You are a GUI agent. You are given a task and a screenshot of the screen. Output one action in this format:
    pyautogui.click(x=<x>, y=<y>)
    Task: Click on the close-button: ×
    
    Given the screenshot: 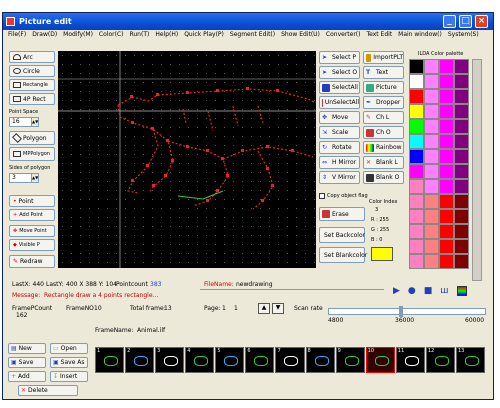 What is the action you would take?
    pyautogui.click(x=481, y=21)
    